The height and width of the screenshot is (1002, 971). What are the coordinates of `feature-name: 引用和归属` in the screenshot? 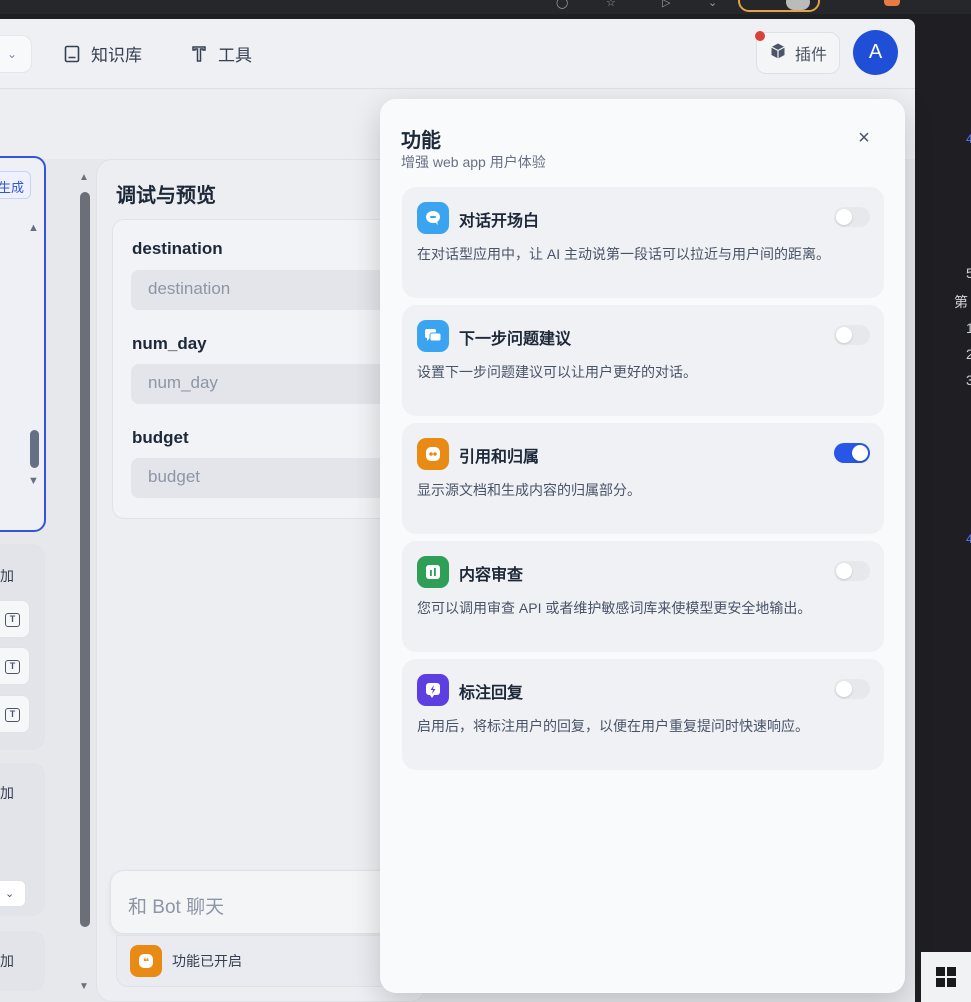 It's located at (499, 457).